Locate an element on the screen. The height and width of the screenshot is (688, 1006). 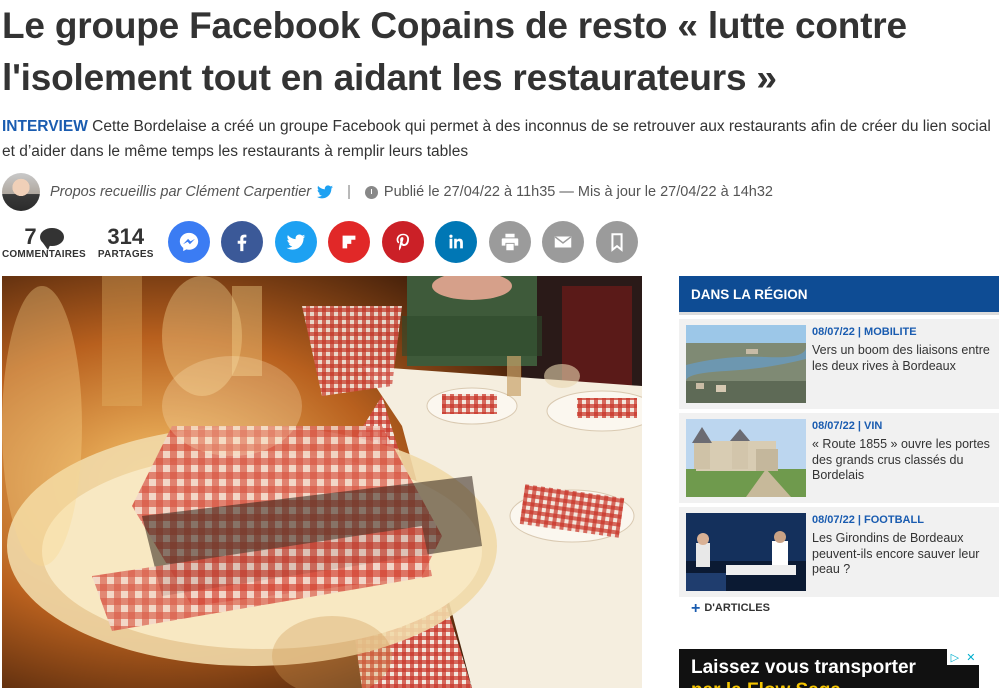
linkedin-share-button is located at coordinates (456, 242).